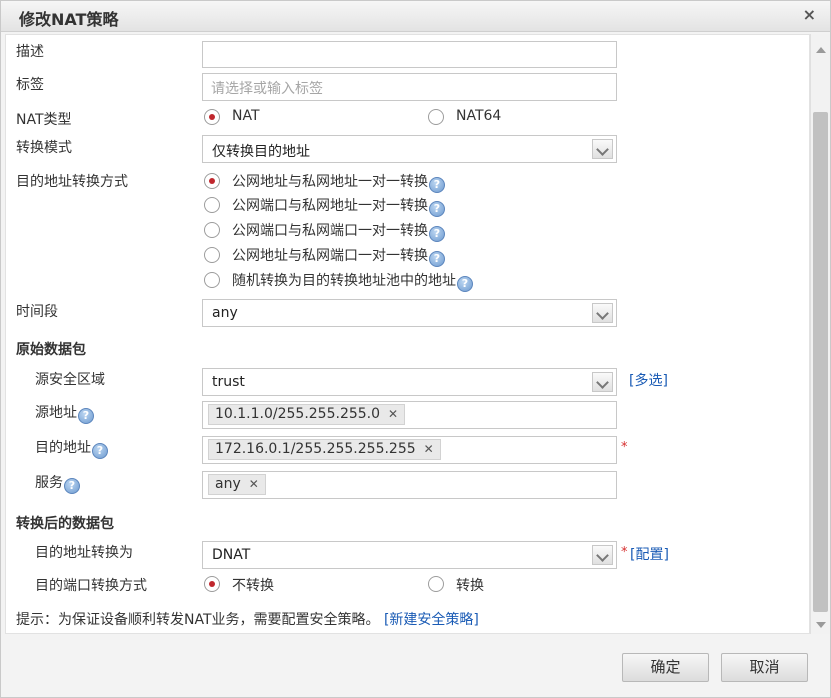  Describe the element at coordinates (69, 19) in the screenshot. I see `dialog-title: 修改NAT策略` at that location.